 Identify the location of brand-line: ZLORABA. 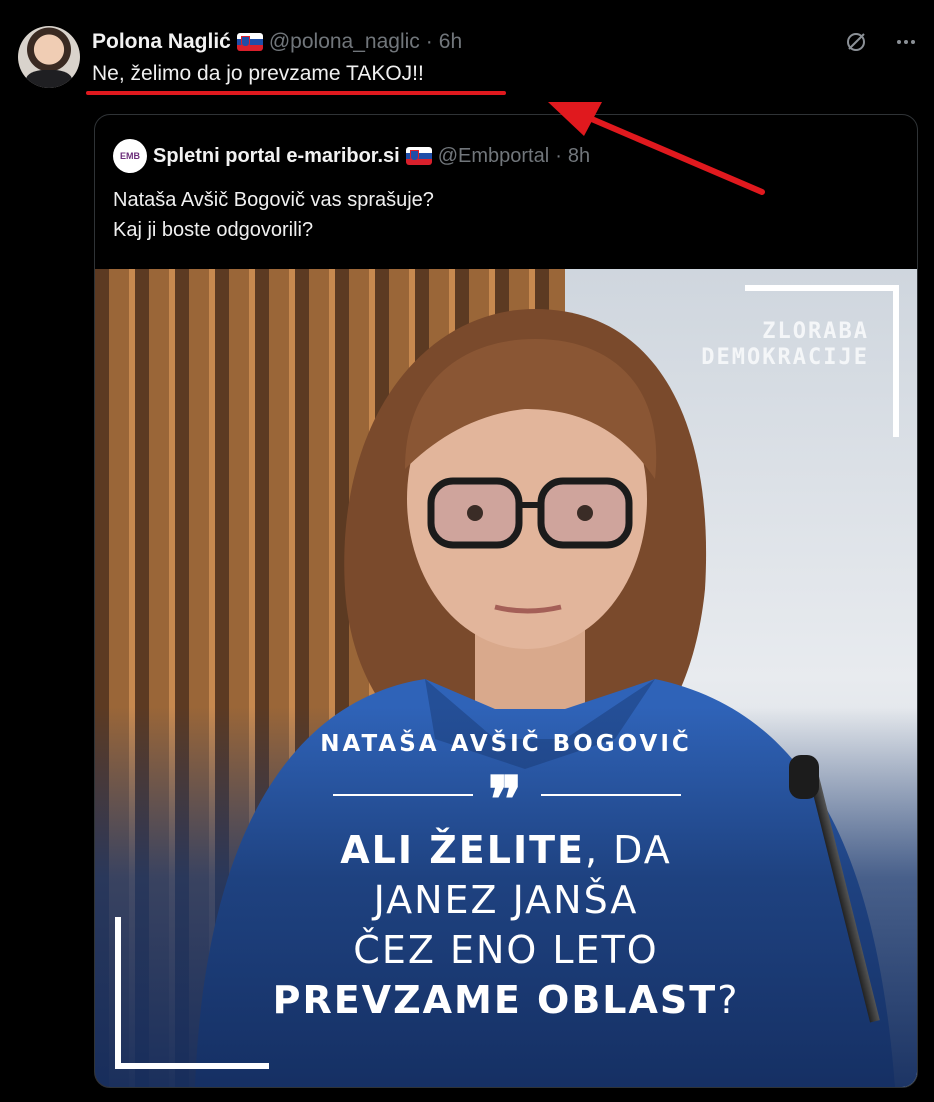
(815, 331).